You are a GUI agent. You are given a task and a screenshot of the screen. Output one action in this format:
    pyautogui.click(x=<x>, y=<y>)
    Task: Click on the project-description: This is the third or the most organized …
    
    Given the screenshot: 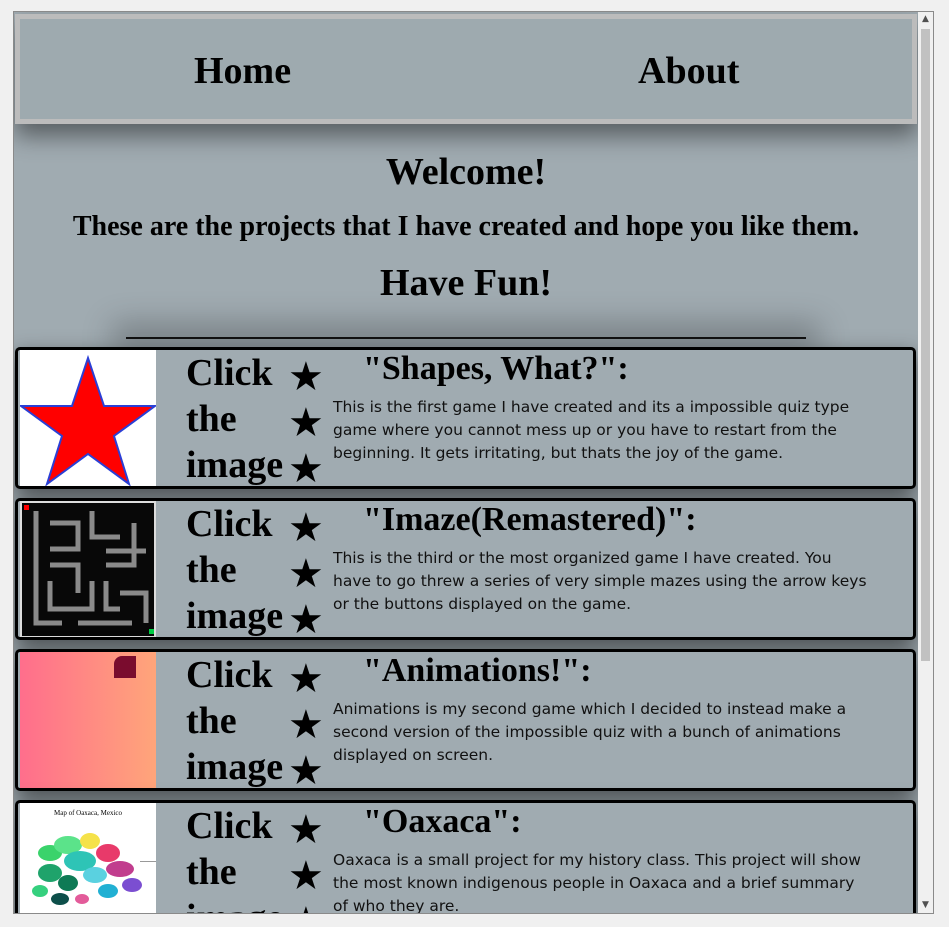 What is the action you would take?
    pyautogui.click(x=600, y=581)
    